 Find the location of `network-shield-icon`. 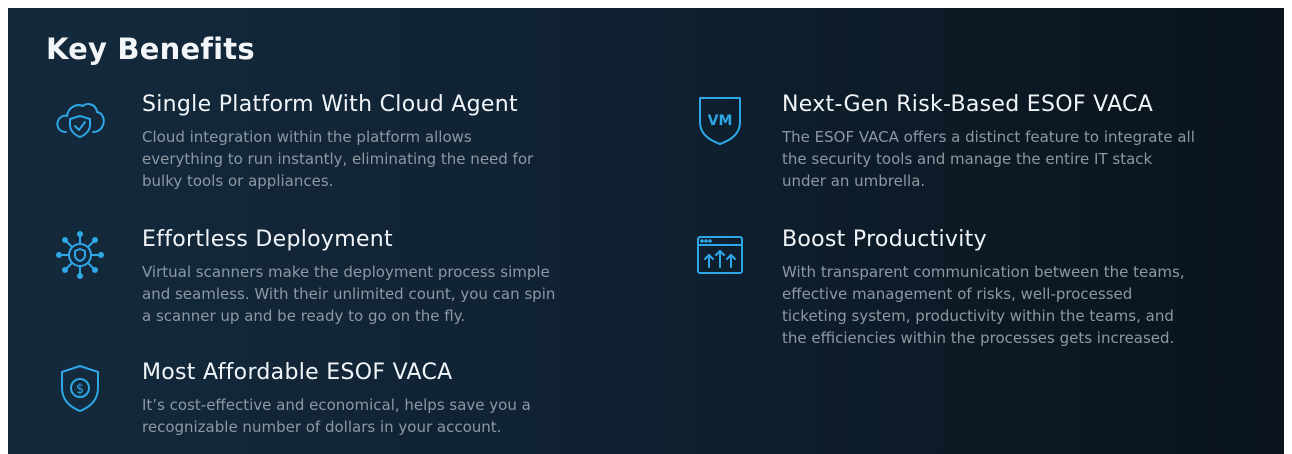

network-shield-icon is located at coordinates (80, 255).